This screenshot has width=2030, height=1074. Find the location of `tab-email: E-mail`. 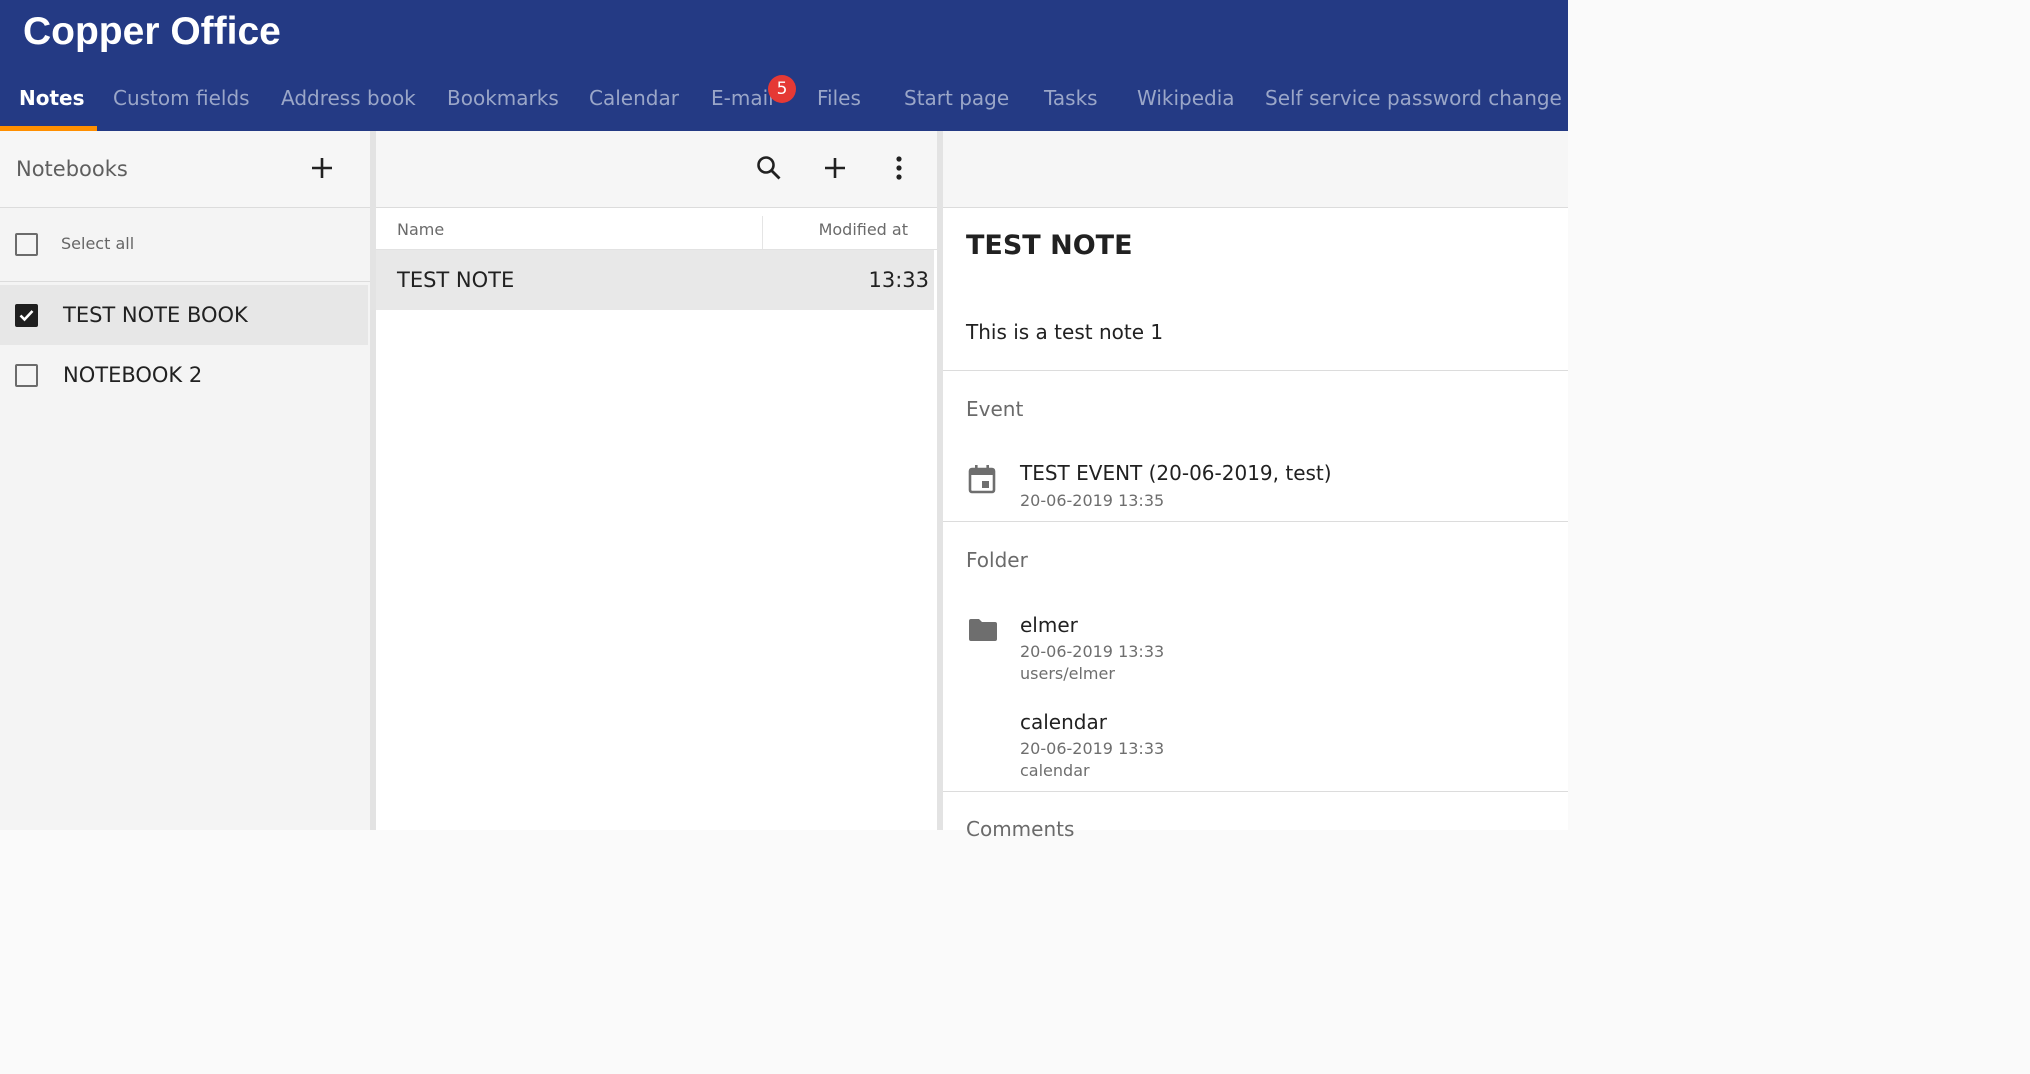

tab-email: E-mail is located at coordinates (742, 98).